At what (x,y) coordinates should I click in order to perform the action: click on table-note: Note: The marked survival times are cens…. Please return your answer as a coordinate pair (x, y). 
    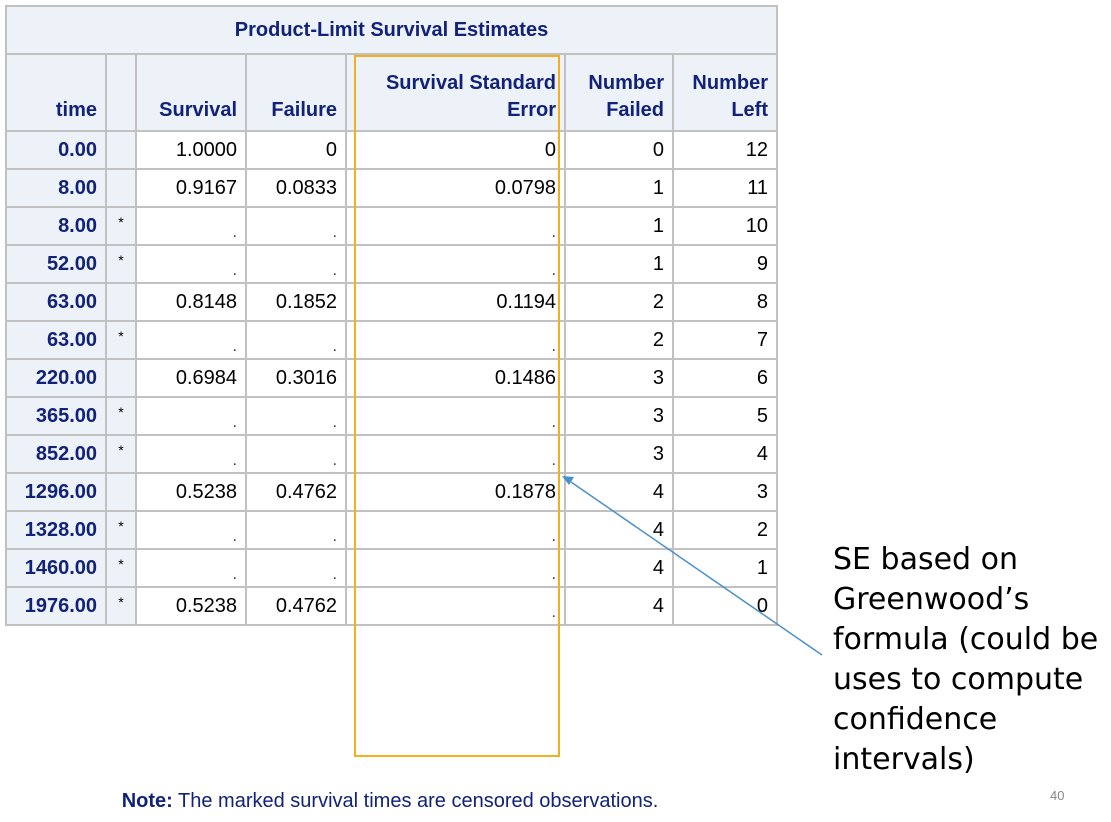
    Looking at the image, I should click on (390, 801).